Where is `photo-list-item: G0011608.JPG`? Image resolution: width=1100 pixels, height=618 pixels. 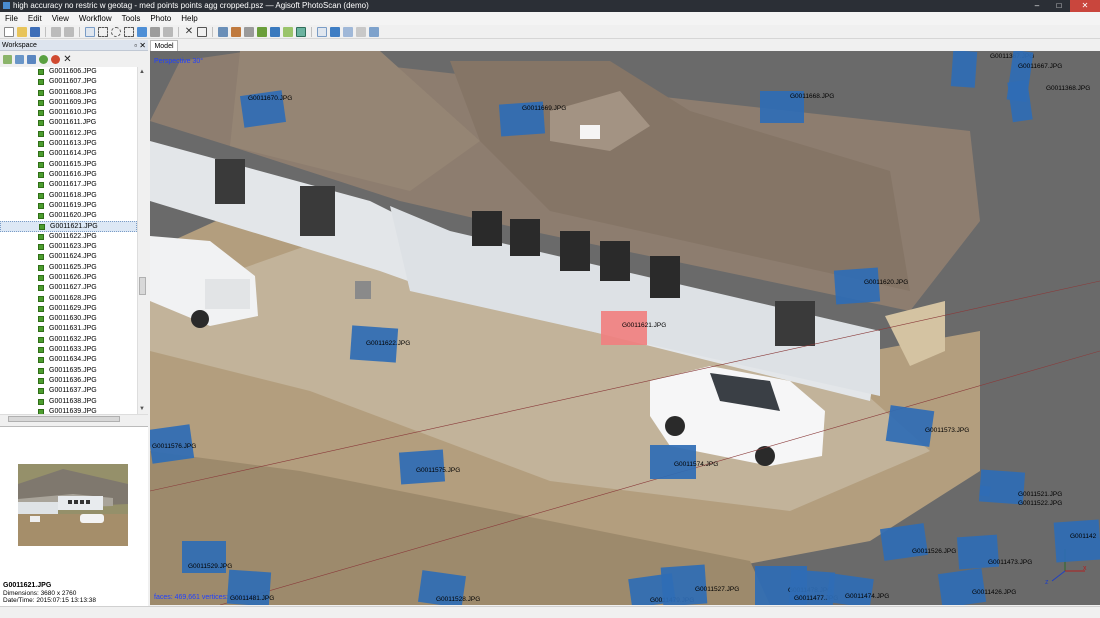
photo-list-item: G0011608.JPG is located at coordinates (68, 93).